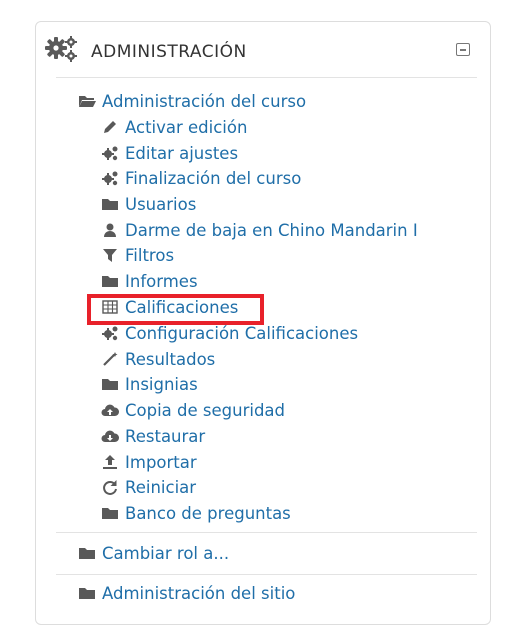  What do you see at coordinates (161, 384) in the screenshot?
I see `item-label: Insignias` at bounding box center [161, 384].